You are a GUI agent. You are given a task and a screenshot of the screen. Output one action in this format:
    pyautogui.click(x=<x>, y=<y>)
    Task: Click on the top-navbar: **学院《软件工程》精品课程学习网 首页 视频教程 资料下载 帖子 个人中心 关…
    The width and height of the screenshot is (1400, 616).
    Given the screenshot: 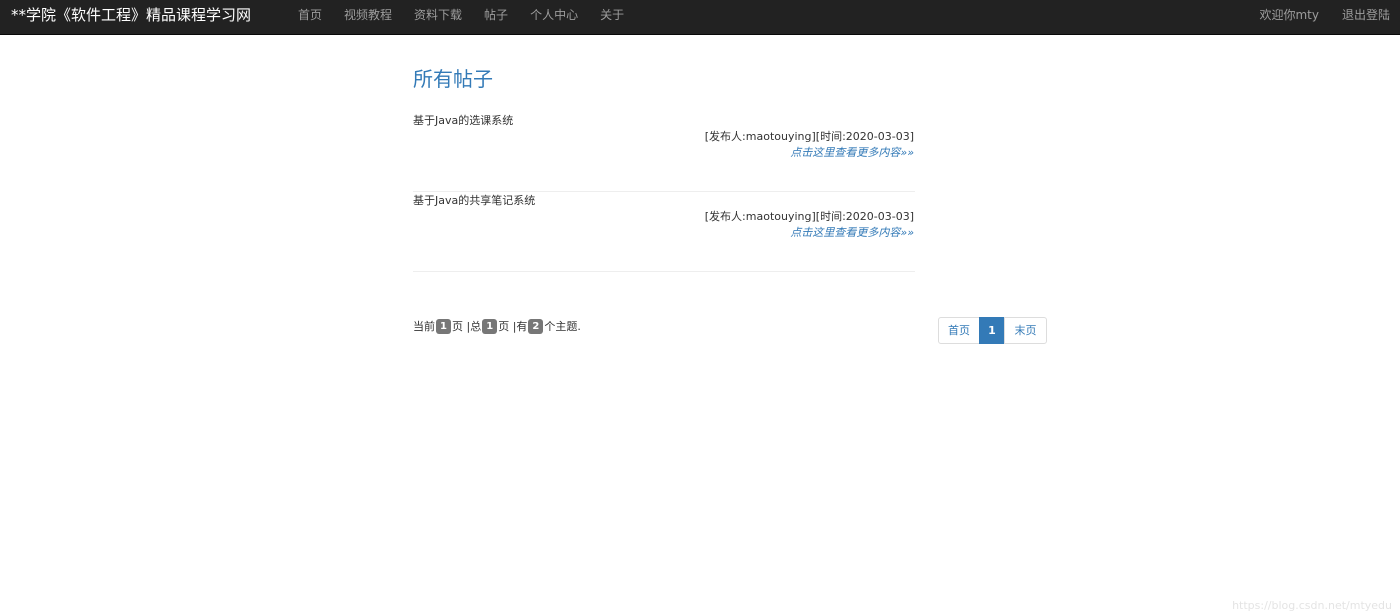 What is the action you would take?
    pyautogui.click(x=700, y=17)
    